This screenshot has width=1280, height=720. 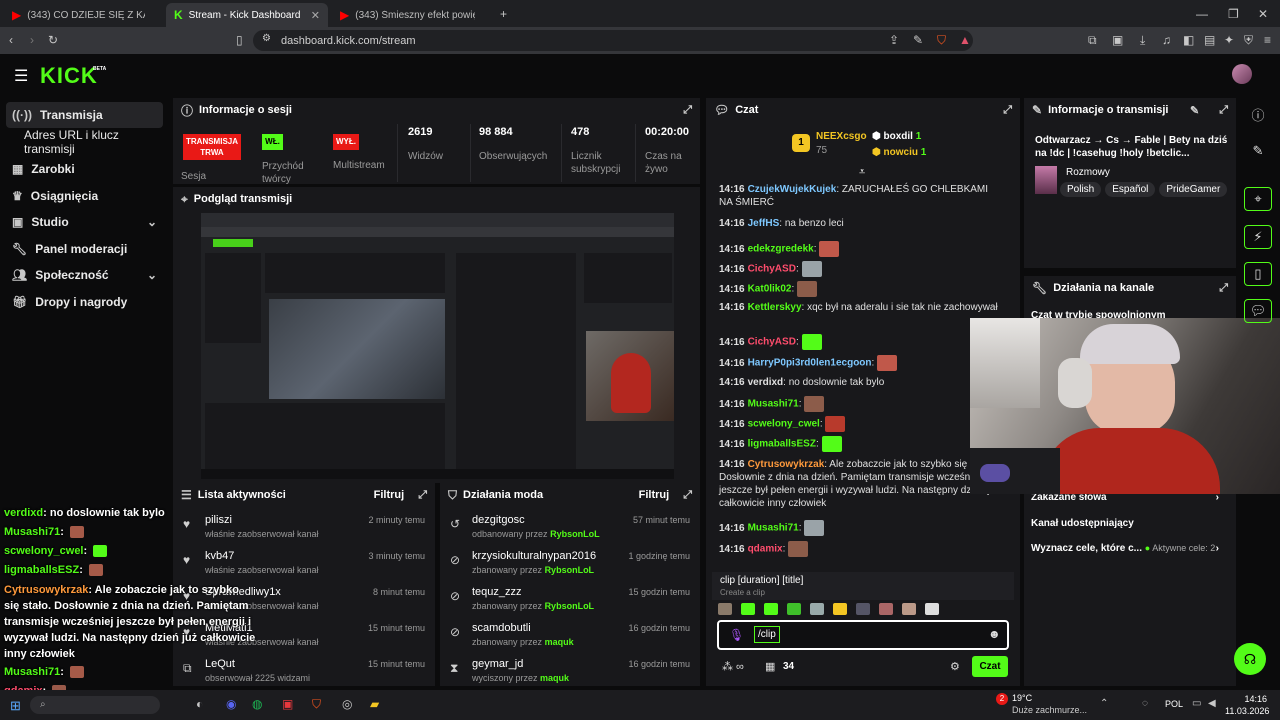 I want to click on minimize-icon: —, so click(x=1202, y=14).